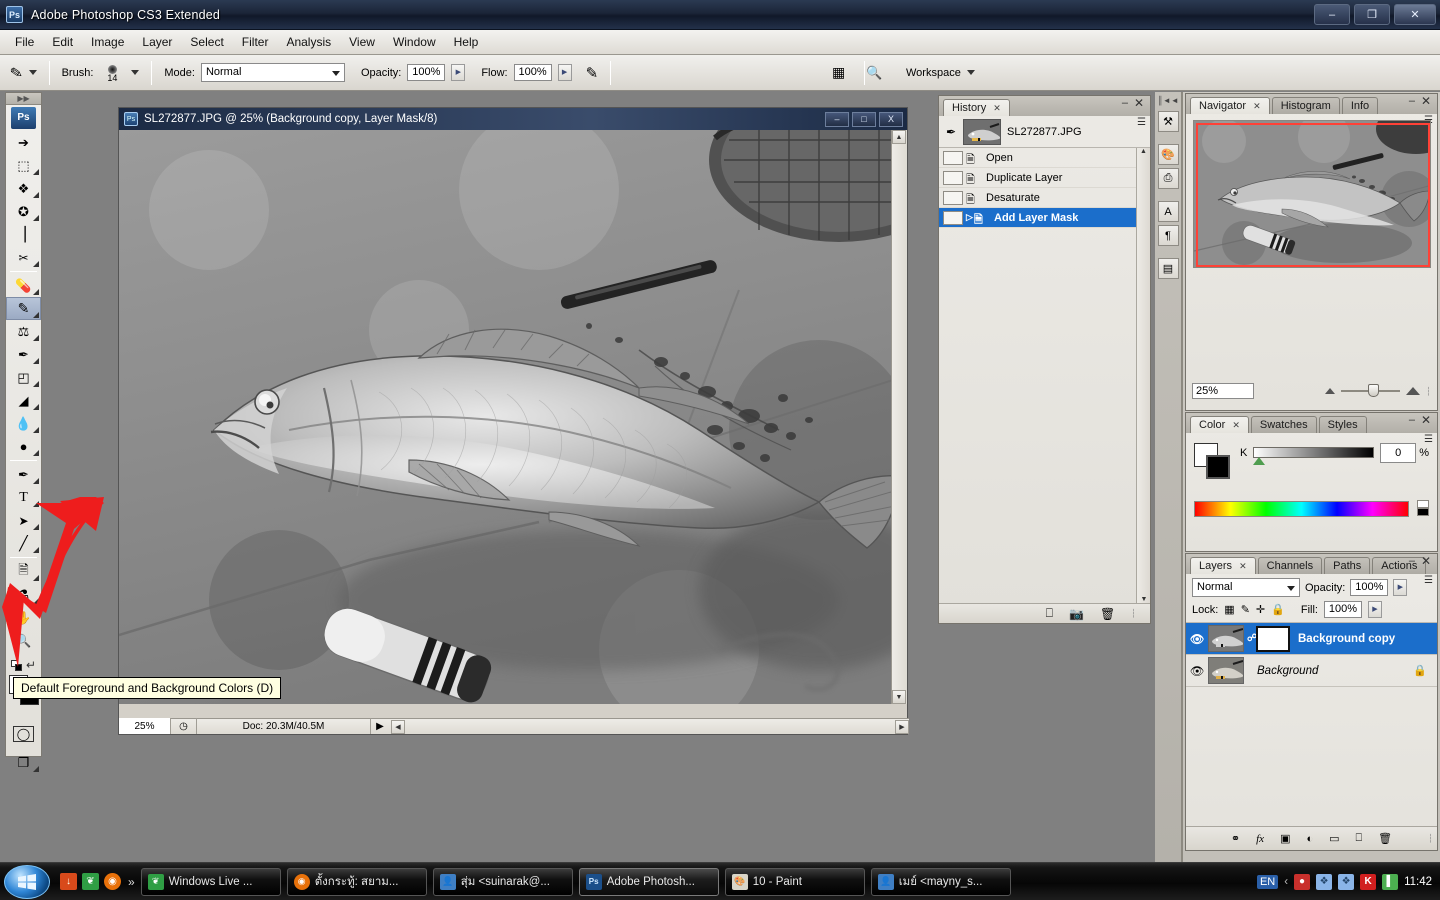 This screenshot has height=900, width=1440. What do you see at coordinates (1302, 881) in the screenshot?
I see `shield-security-icon: ●` at bounding box center [1302, 881].